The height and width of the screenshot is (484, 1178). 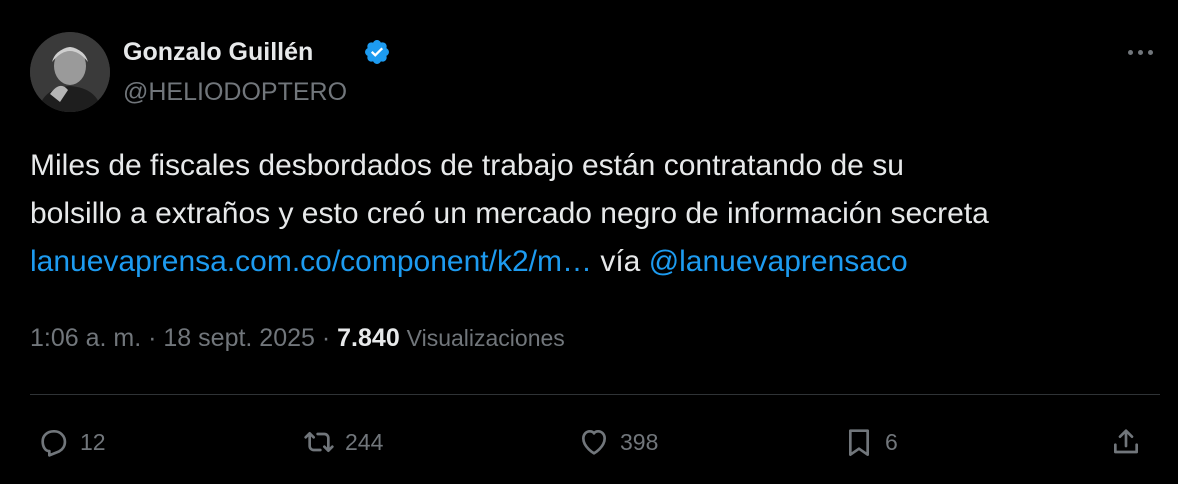 I want to click on verified-badge-icon, so click(x=377, y=52).